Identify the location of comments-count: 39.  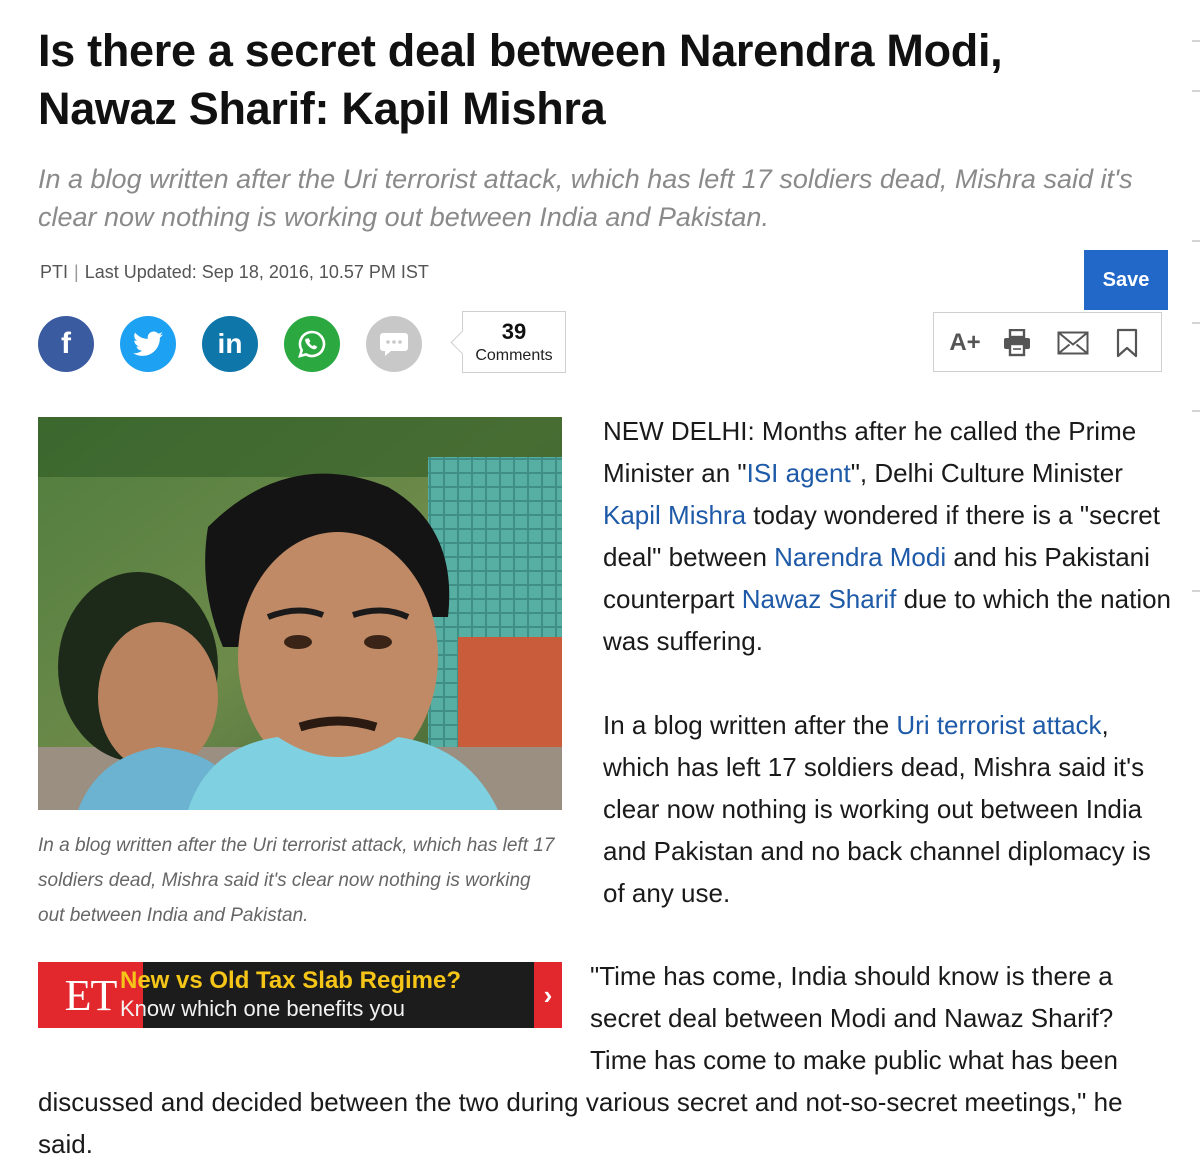
(514, 331).